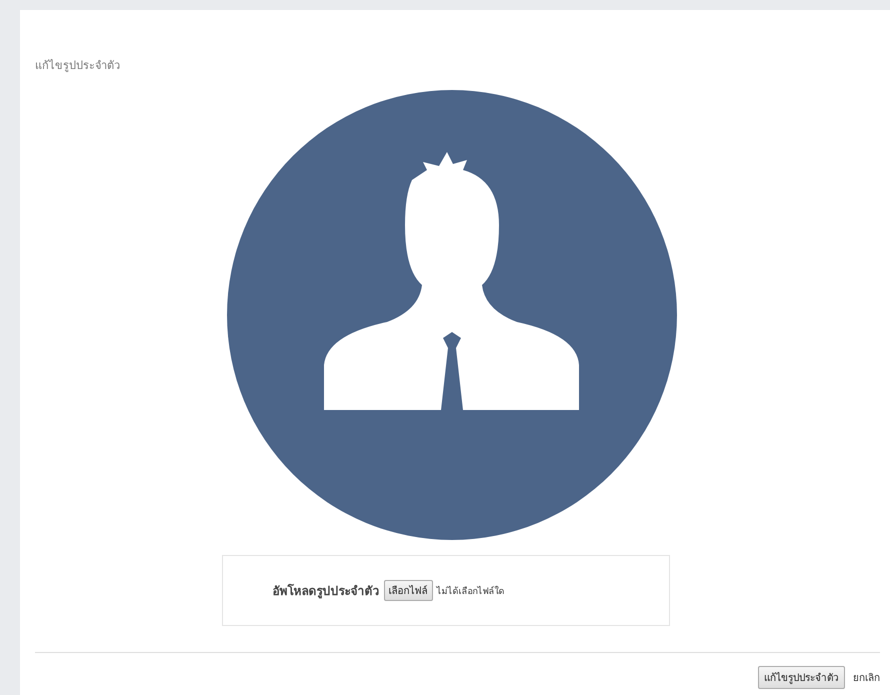 The width and height of the screenshot is (890, 695). I want to click on upload-label: อัพโหลดรูปประจำตัว, so click(326, 591).